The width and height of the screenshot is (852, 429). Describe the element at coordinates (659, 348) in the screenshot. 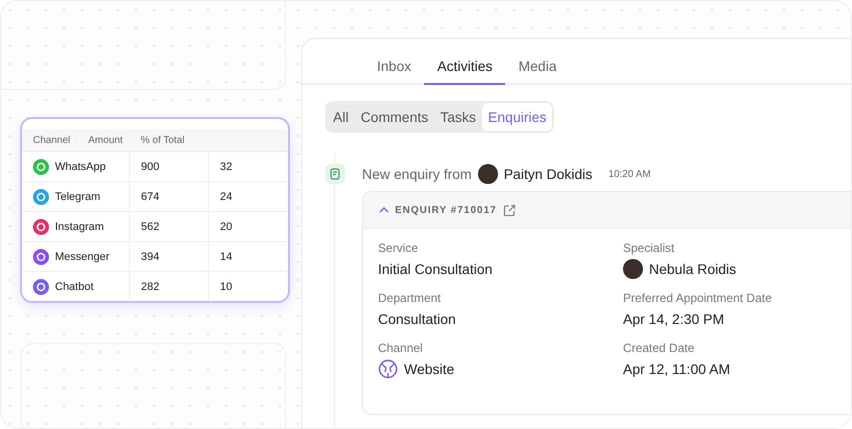

I see `field-label: Created Date` at that location.